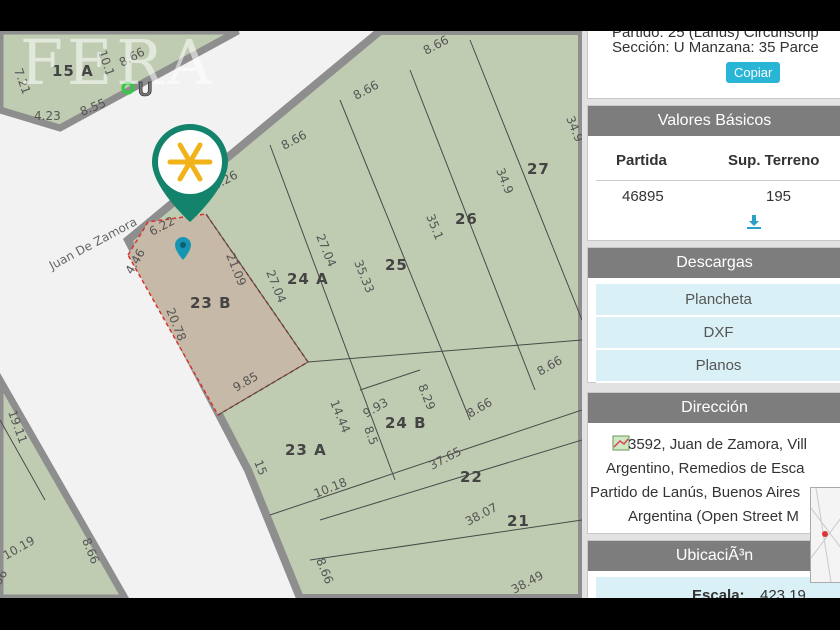 This screenshot has width=840, height=630. What do you see at coordinates (47, 116) in the screenshot?
I see `dim-label: 4.23` at bounding box center [47, 116].